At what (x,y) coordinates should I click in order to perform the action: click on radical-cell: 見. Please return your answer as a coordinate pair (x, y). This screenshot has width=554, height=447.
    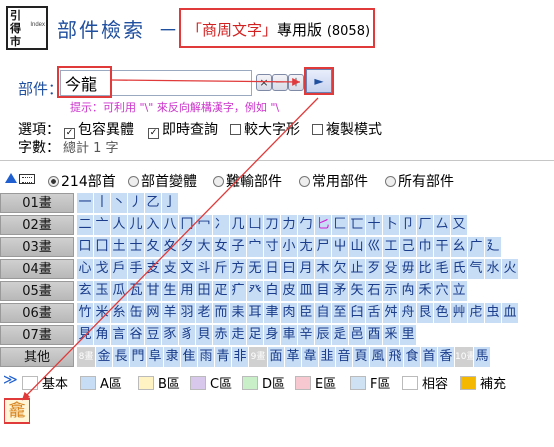
    Looking at the image, I should click on (85, 335).